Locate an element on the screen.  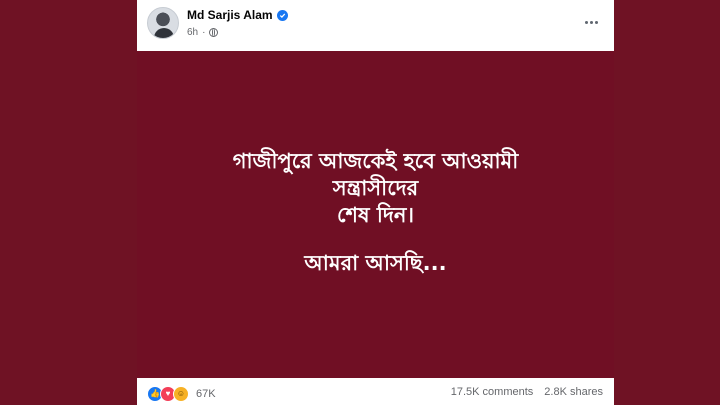
author-row: Md Sarjis Alam is located at coordinates (237, 15).